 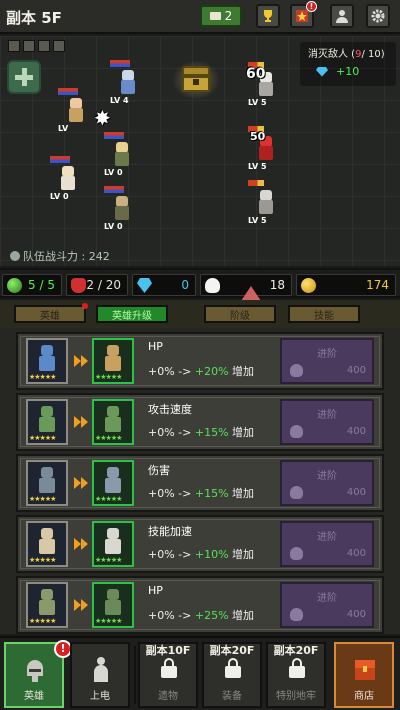 What do you see at coordinates (200, 314) in the screenshot?
I see `upgrade-tabs: 英雄 英雄升级 阶级 技能` at bounding box center [200, 314].